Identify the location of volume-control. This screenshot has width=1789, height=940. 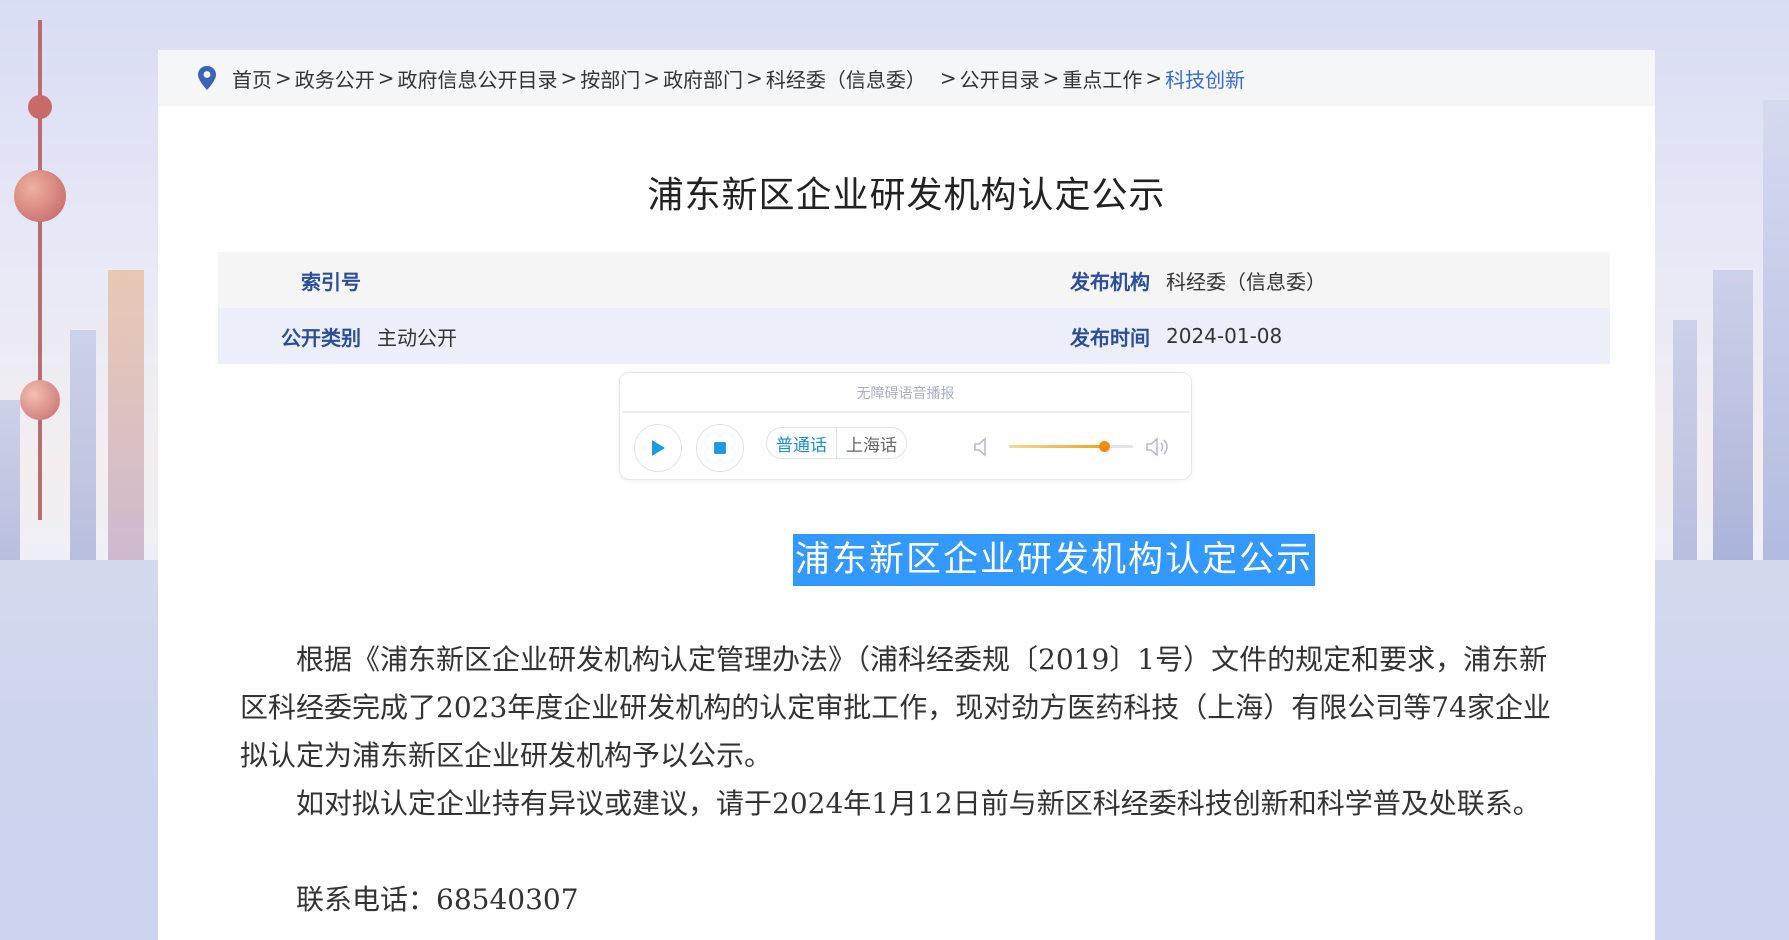
(1072, 446).